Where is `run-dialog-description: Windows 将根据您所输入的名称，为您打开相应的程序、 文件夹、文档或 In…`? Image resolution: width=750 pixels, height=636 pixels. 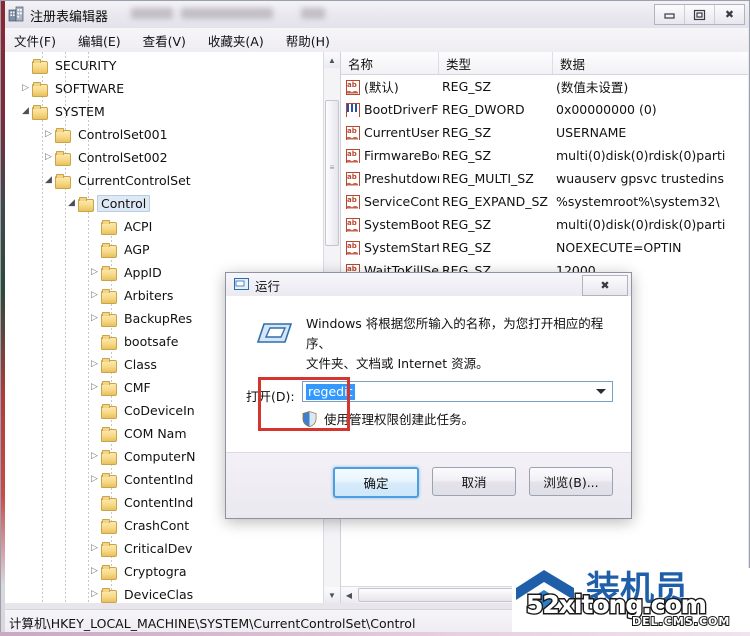 run-dialog-description: Windows 将根据您所输入的名称，为您打开相应的程序、 文件夹、文档或 In… is located at coordinates (459, 344).